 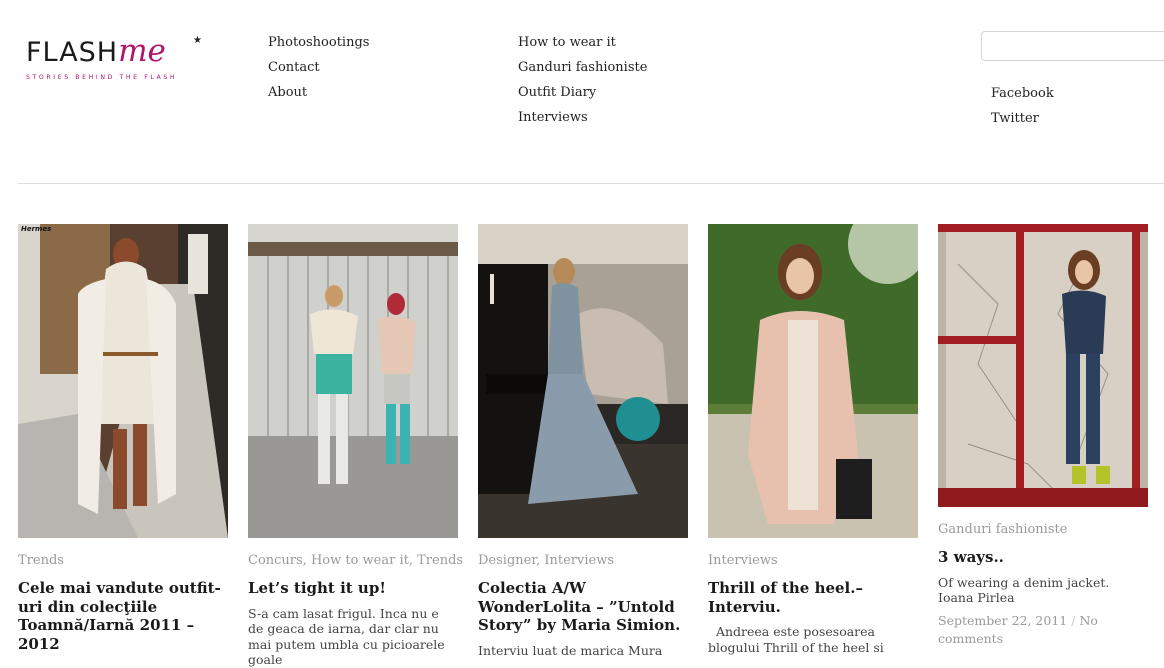 I want to click on nav-menu-primary: Photoshootings Contact About, so click(x=318, y=67).